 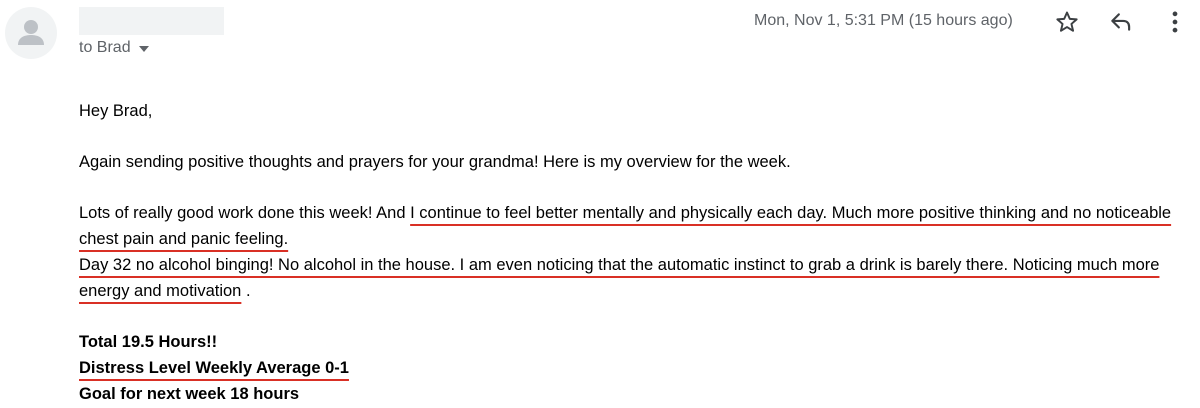 What do you see at coordinates (189, 394) in the screenshot?
I see `weekly-goal: Goal for next week 18 hours` at bounding box center [189, 394].